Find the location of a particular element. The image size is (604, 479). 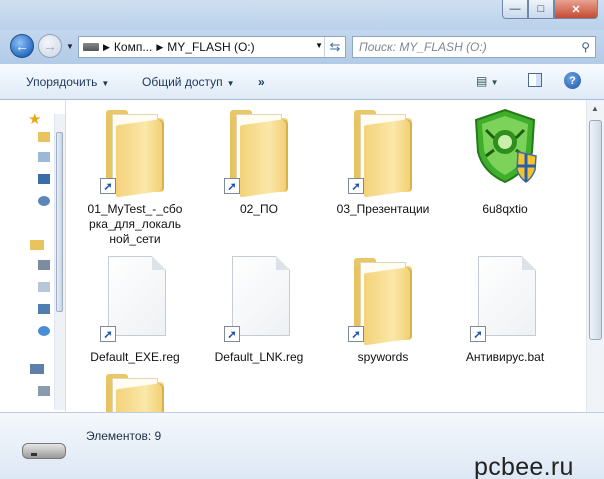

minimize-button: — is located at coordinates (515, 9).